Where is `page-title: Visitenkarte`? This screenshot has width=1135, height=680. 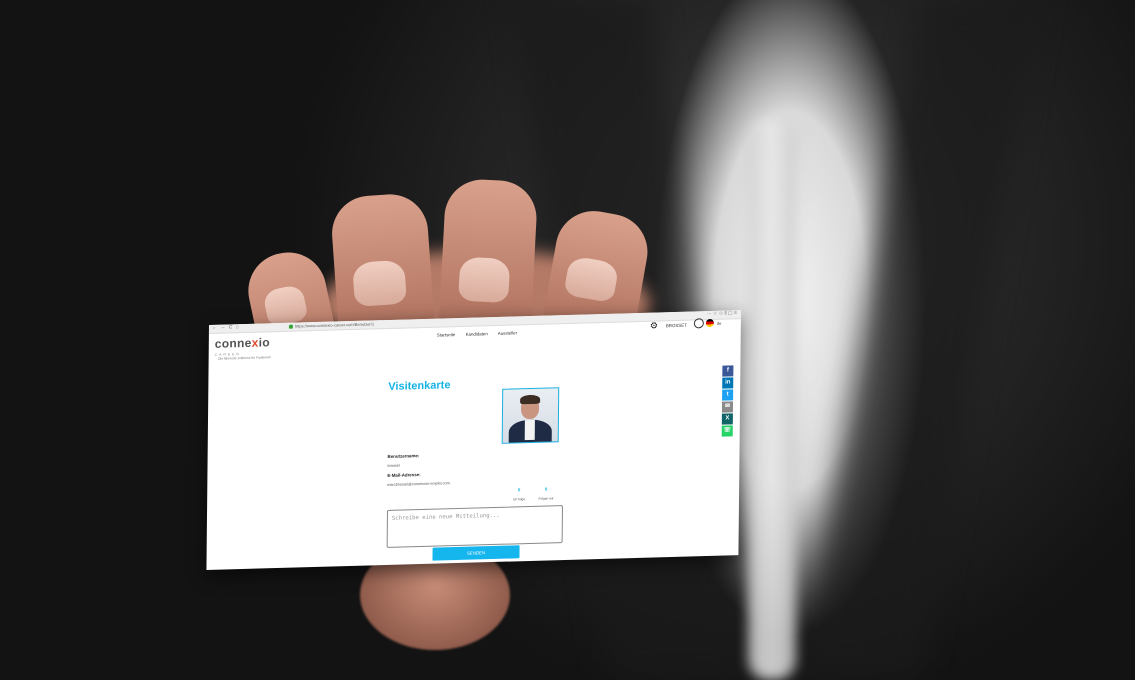
page-title: Visitenkarte is located at coordinates (419, 386).